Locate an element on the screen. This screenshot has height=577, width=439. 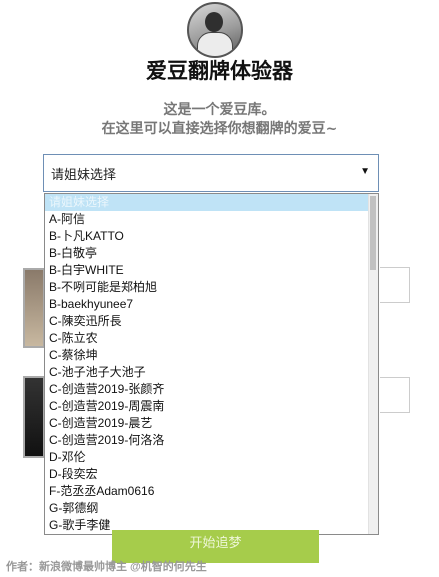
dropdown-option: B-不咧可能是郑柏旭 is located at coordinates (211, 287).